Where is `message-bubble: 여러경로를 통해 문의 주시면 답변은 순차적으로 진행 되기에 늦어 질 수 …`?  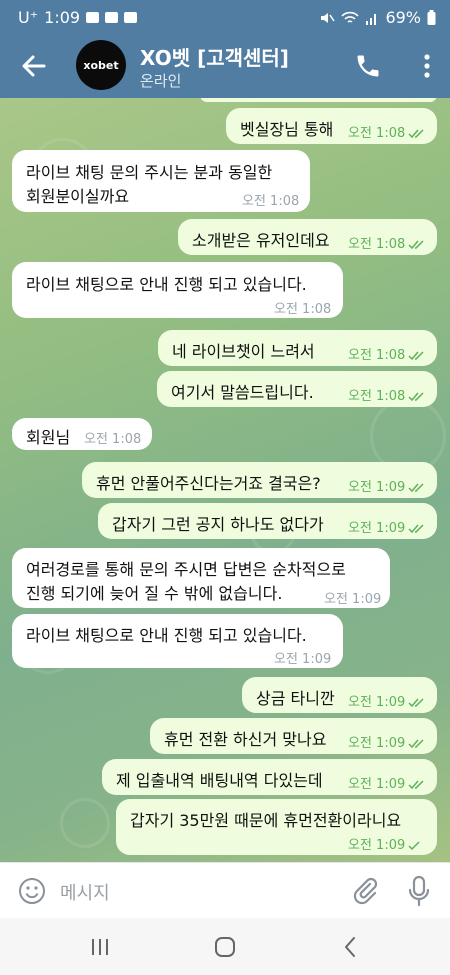
message-bubble: 여러경로를 통해 문의 주시면 답변은 순차적으로 진행 되기에 늦어 질 수 … is located at coordinates (201, 578).